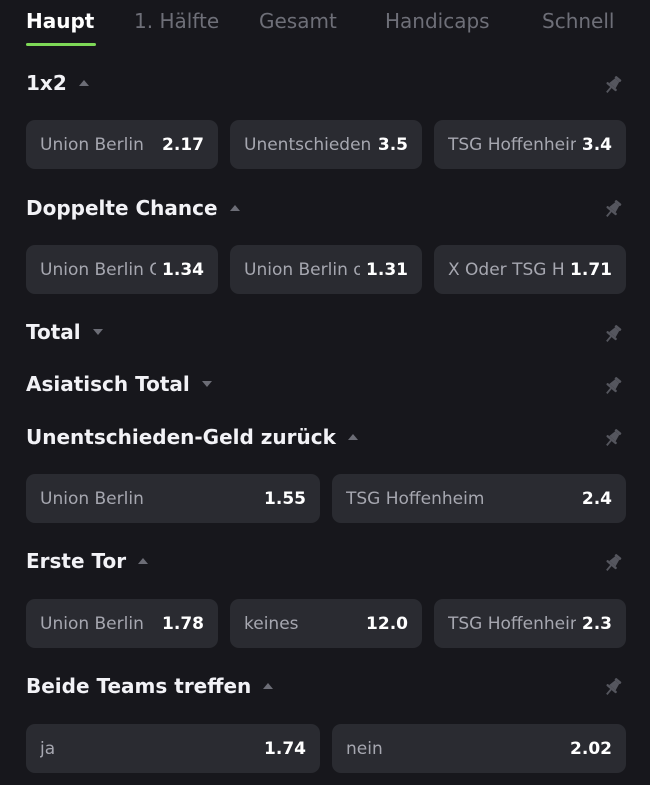  I want to click on odd-value: 1.74, so click(285, 748).